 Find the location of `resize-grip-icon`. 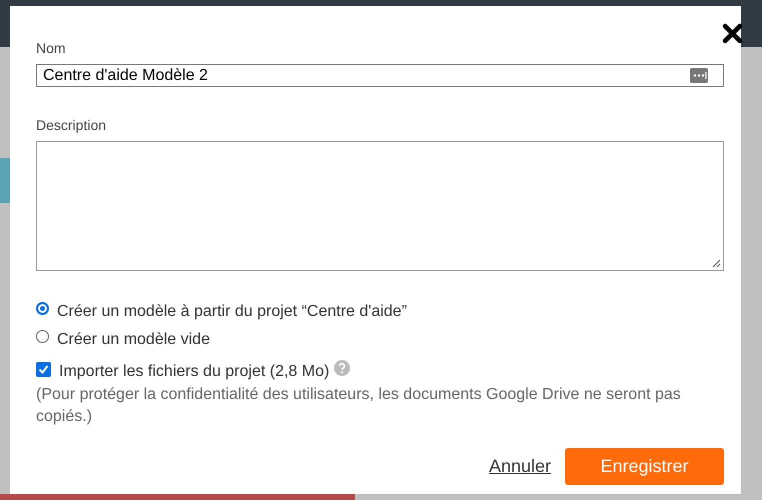

resize-grip-icon is located at coordinates (716, 263).